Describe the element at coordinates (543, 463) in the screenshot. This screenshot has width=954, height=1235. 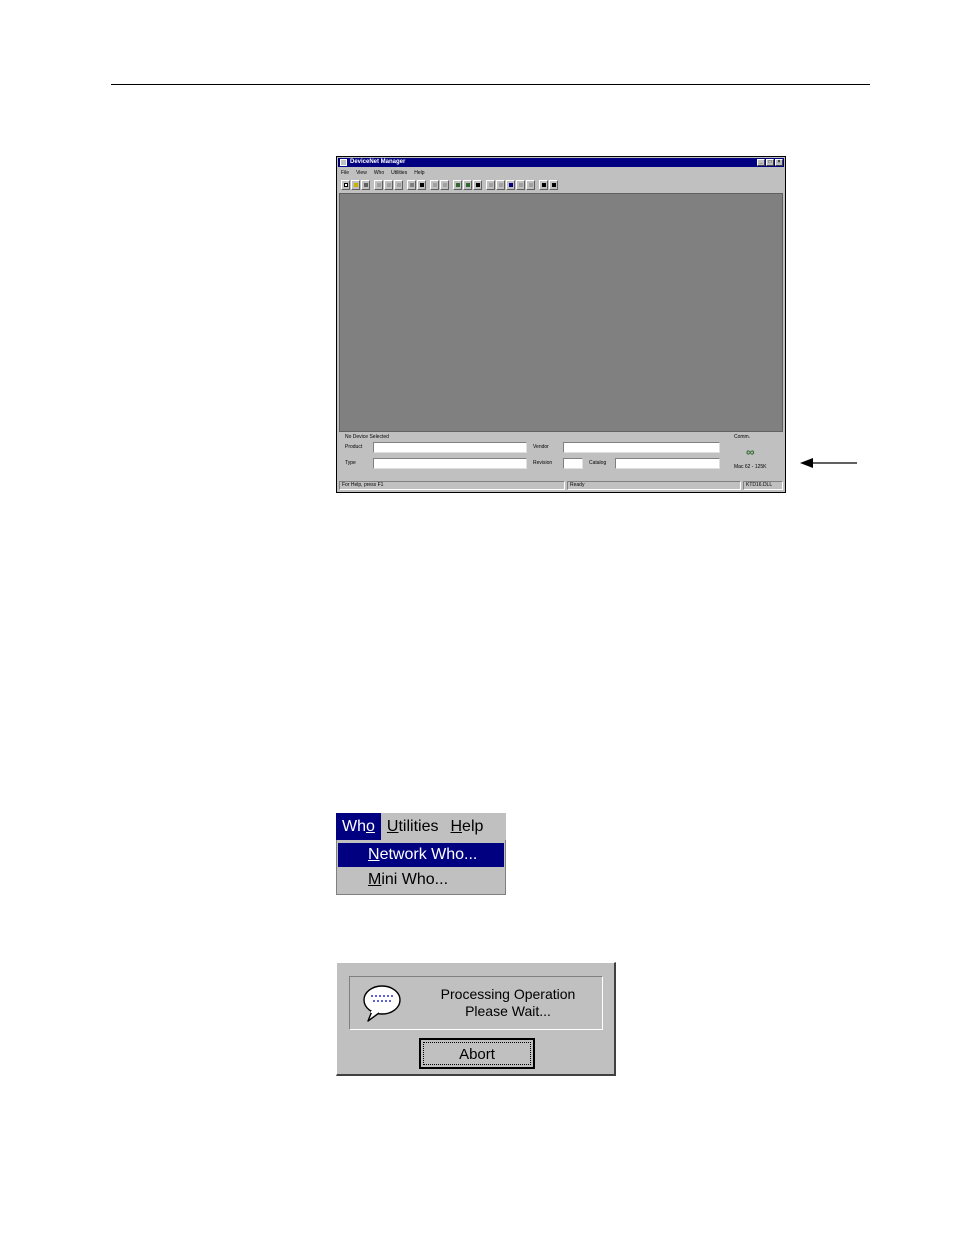
I see `revision-label: Revision` at that location.